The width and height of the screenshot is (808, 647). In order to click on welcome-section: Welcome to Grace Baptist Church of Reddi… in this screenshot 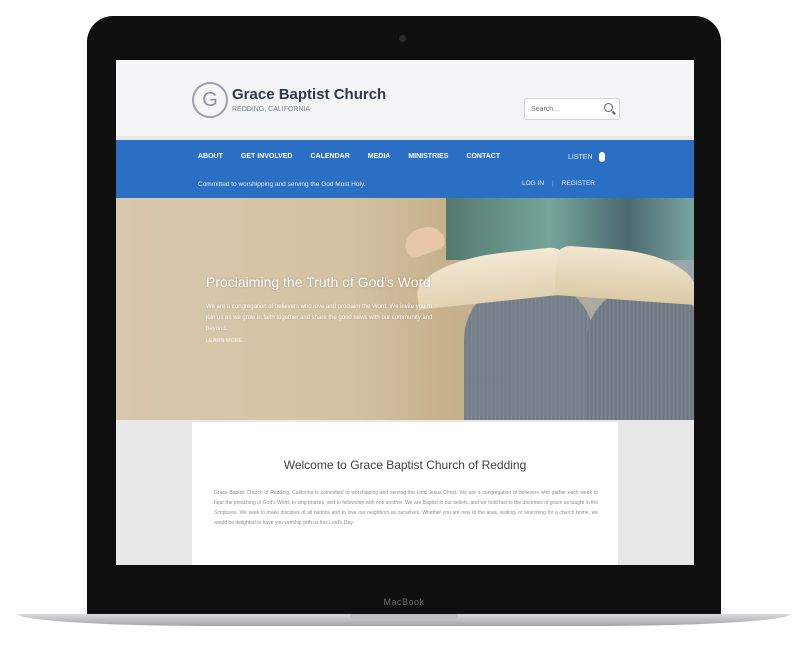, I will do `click(405, 493)`.